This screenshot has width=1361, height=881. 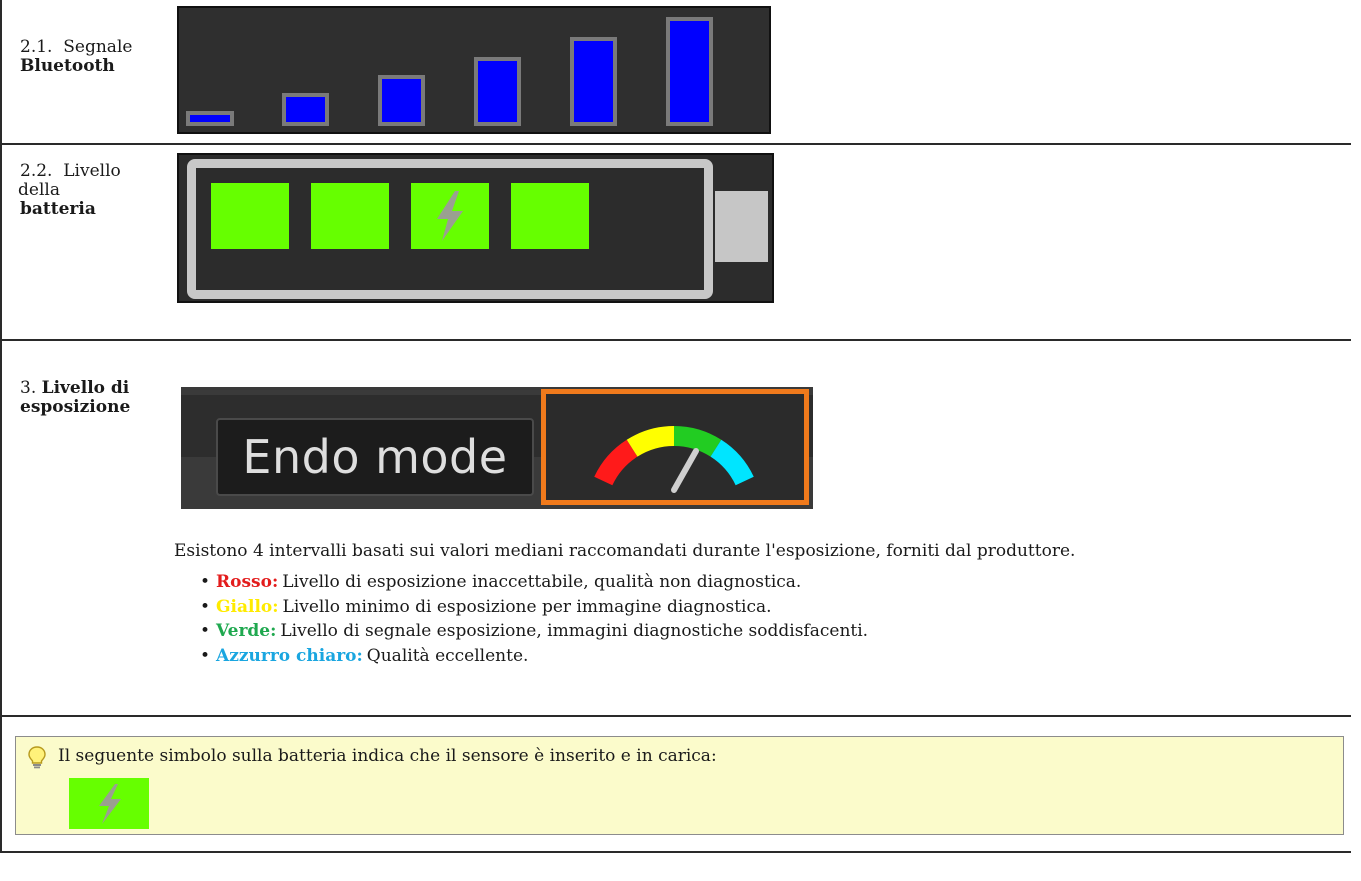 I want to click on exposure-row-label: 3. Livello di esposizione, so click(x=75, y=398).